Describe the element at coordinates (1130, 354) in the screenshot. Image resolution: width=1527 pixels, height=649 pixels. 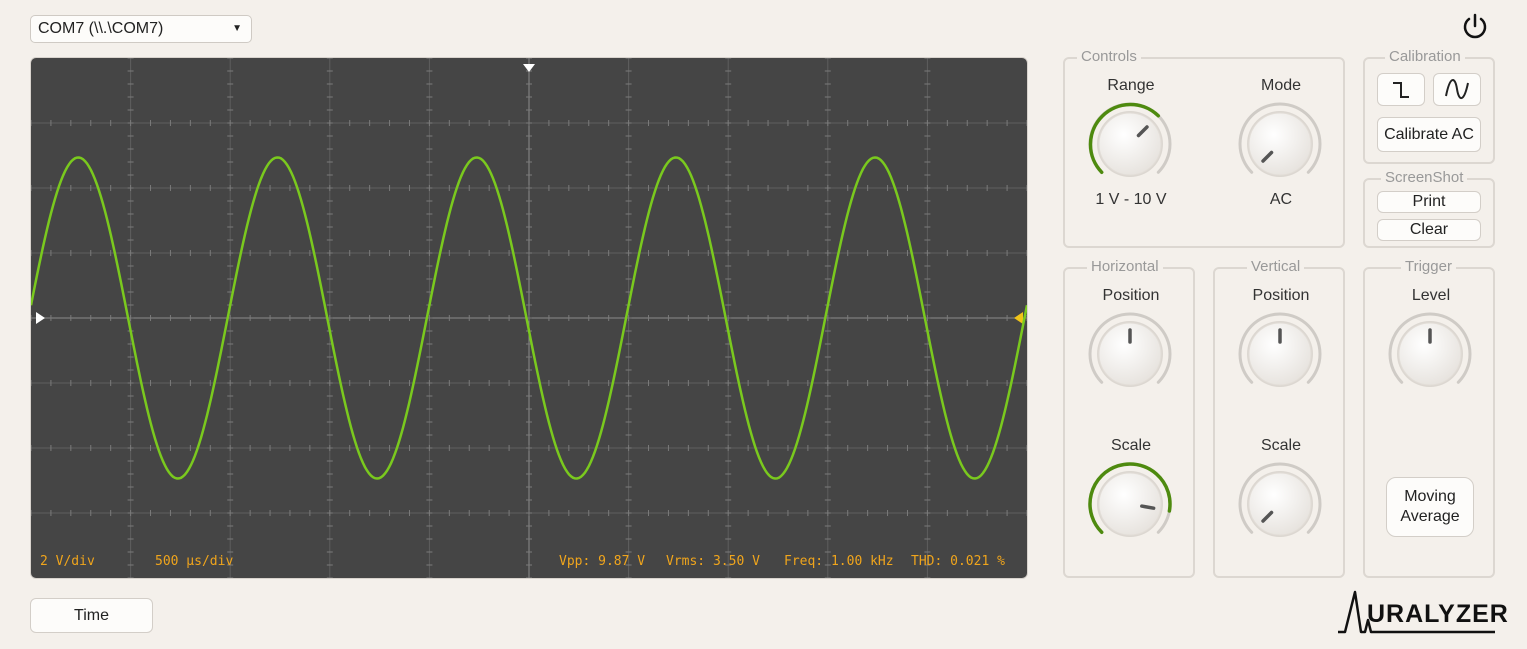
I see `horizontal-position-knob` at that location.